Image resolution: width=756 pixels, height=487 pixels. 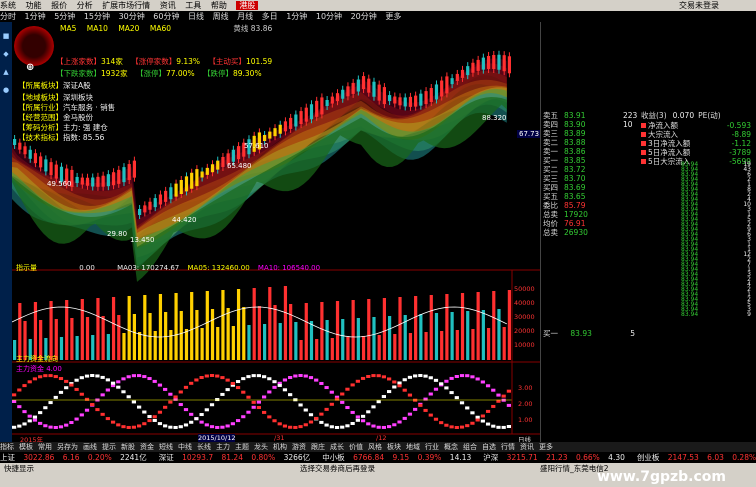 I want to click on bottom-tab: 机构, so click(x=280, y=447).